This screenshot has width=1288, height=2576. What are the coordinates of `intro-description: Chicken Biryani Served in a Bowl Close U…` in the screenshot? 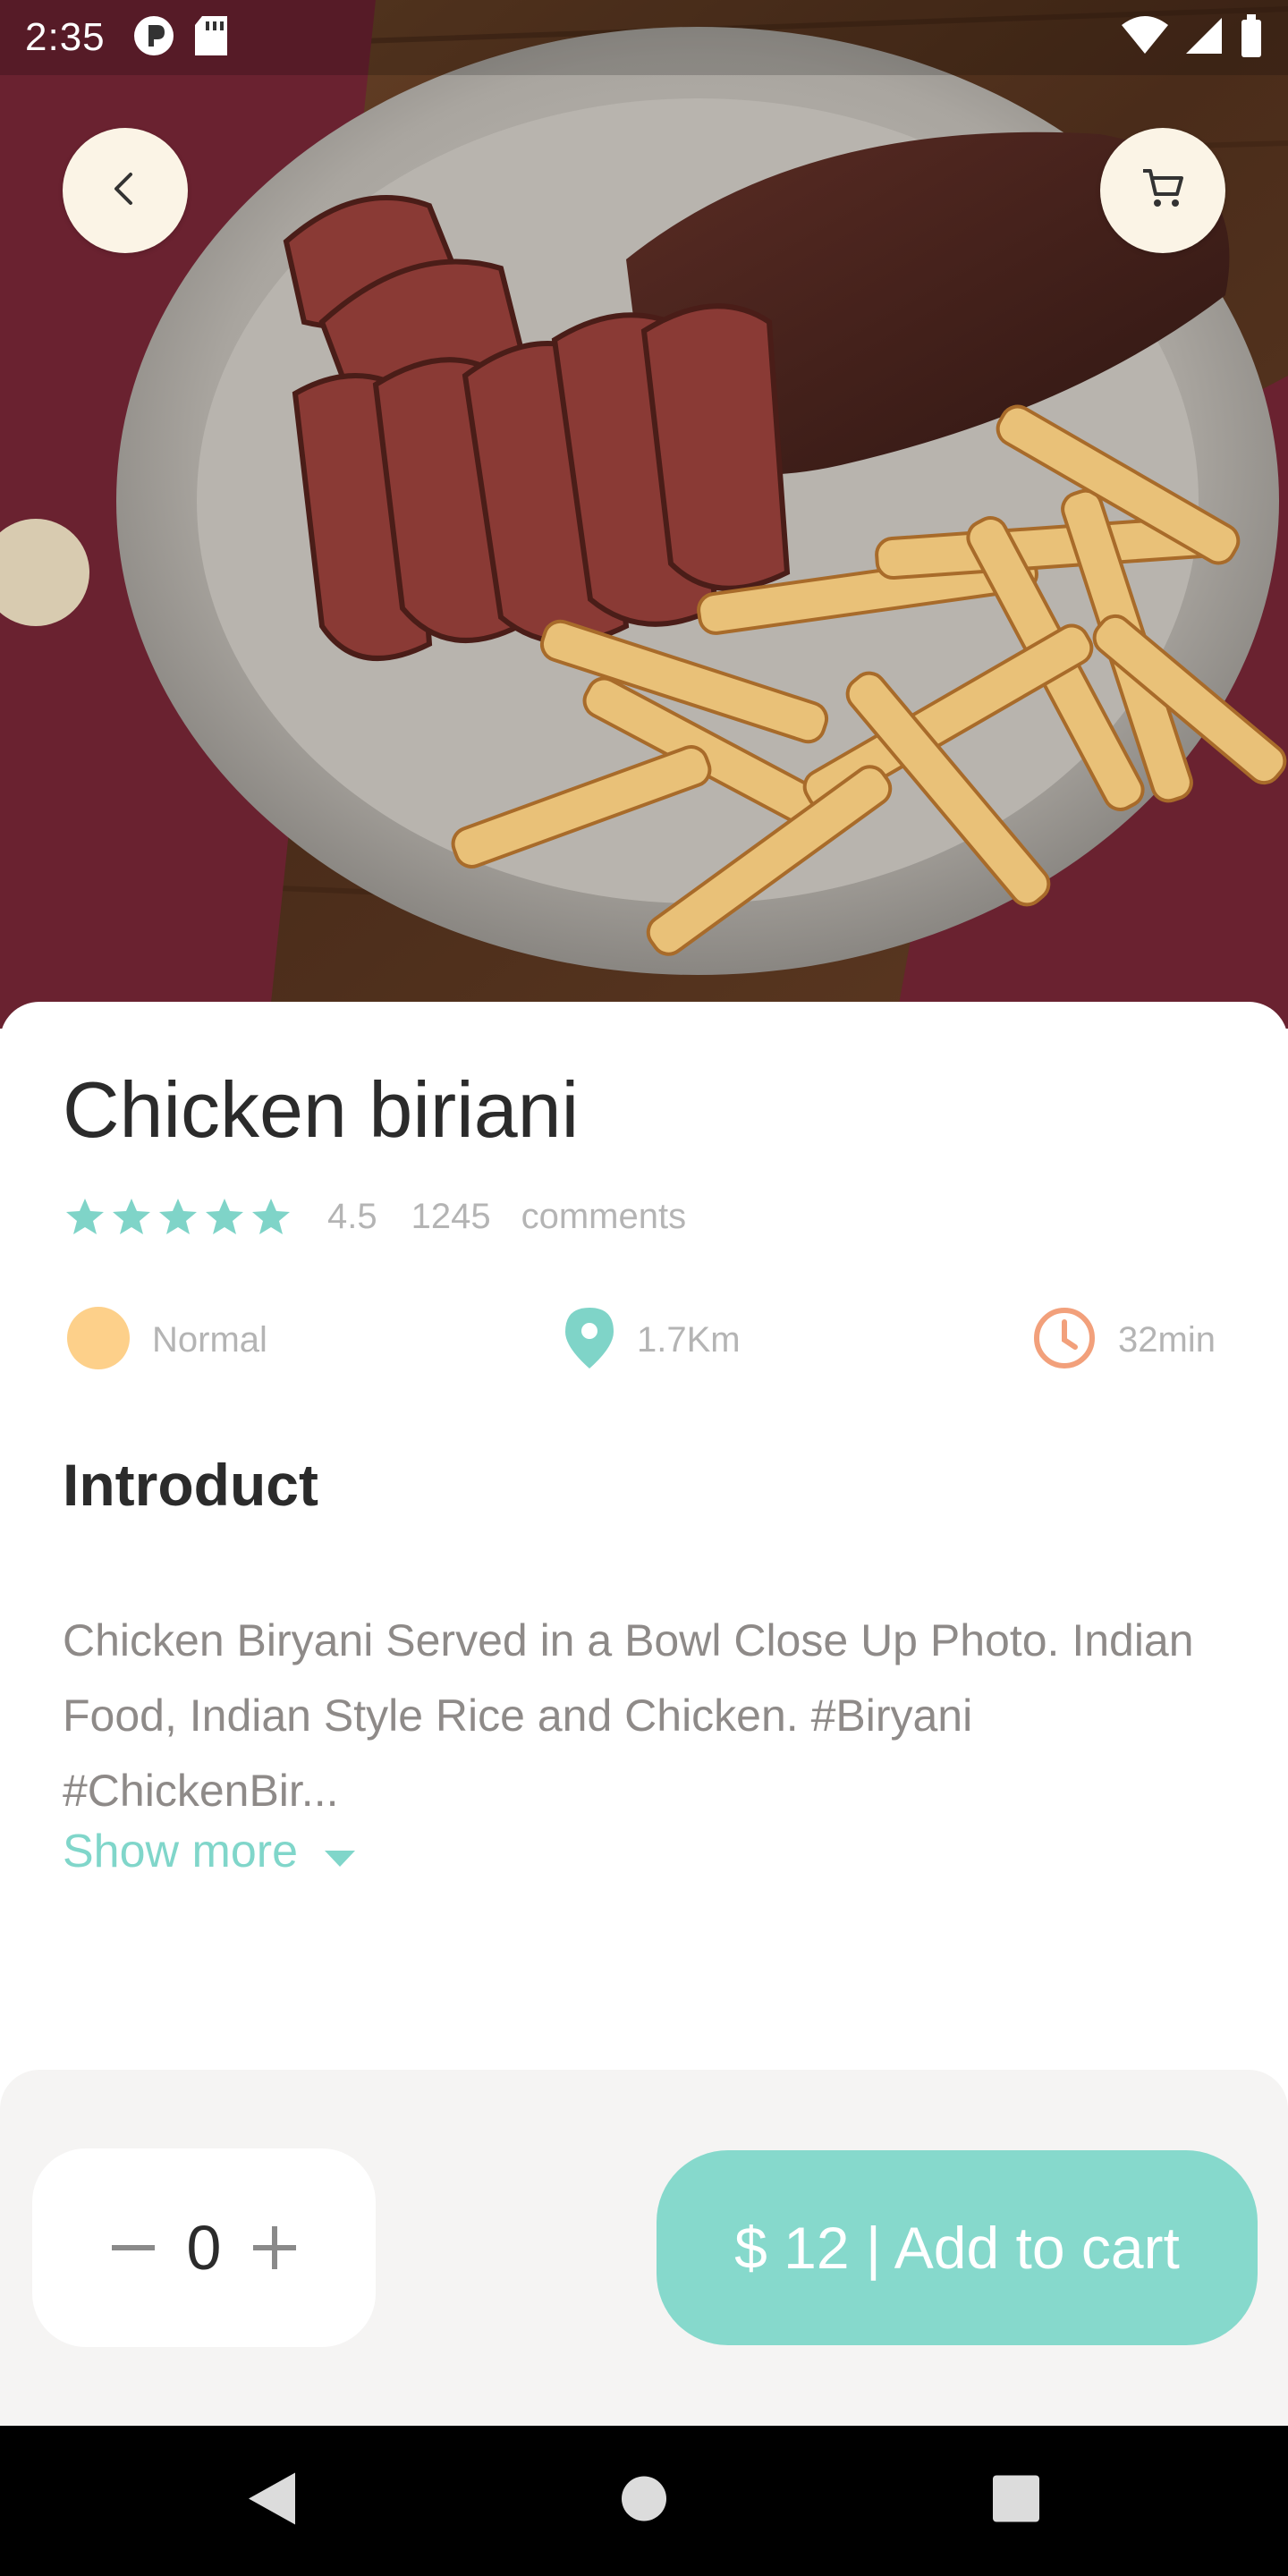 It's located at (628, 1715).